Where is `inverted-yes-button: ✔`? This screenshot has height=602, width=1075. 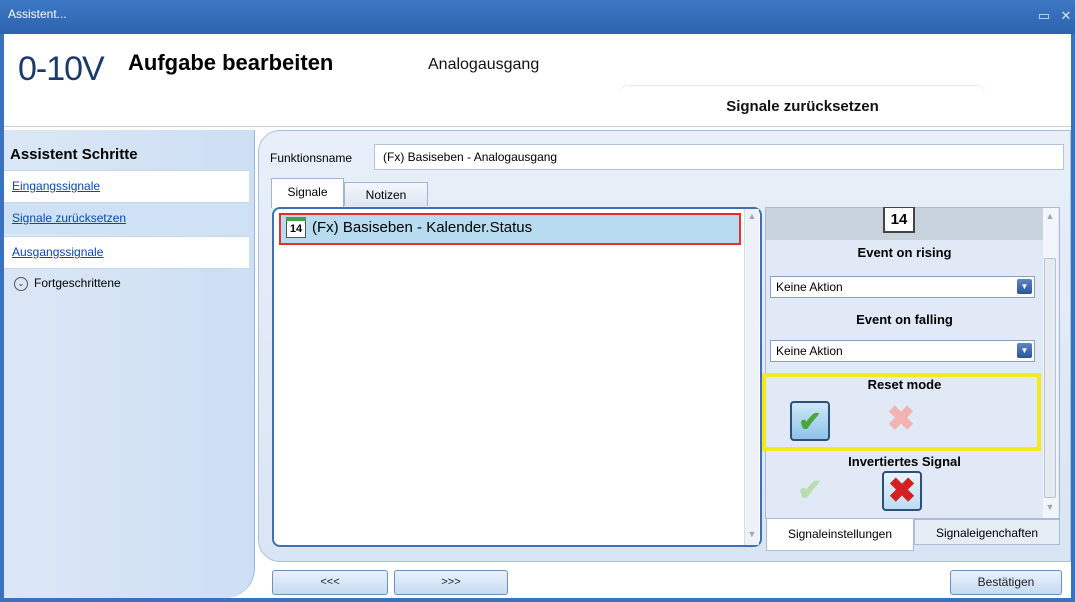
inverted-yes-button: ✔ is located at coordinates (810, 492).